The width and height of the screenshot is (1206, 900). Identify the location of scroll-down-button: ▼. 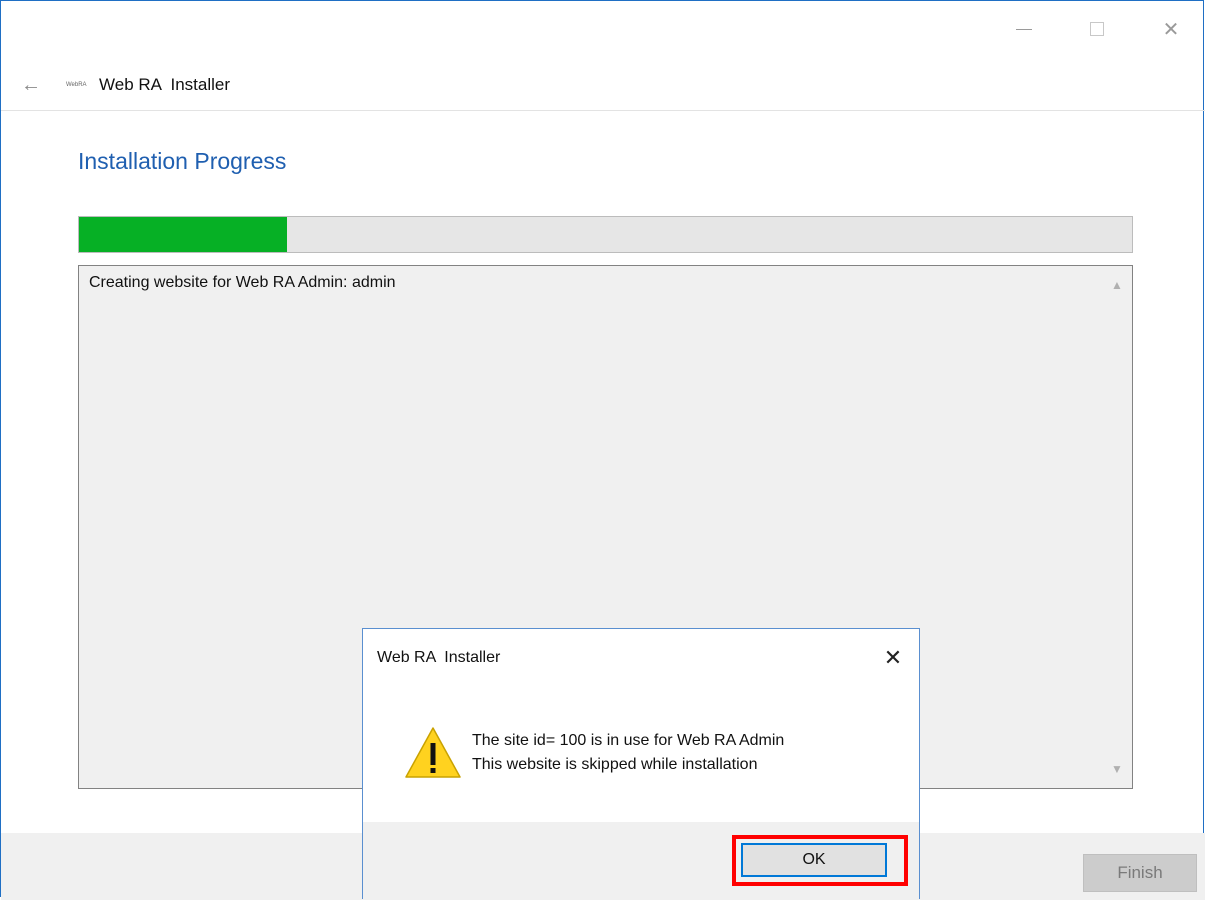
(1117, 769).